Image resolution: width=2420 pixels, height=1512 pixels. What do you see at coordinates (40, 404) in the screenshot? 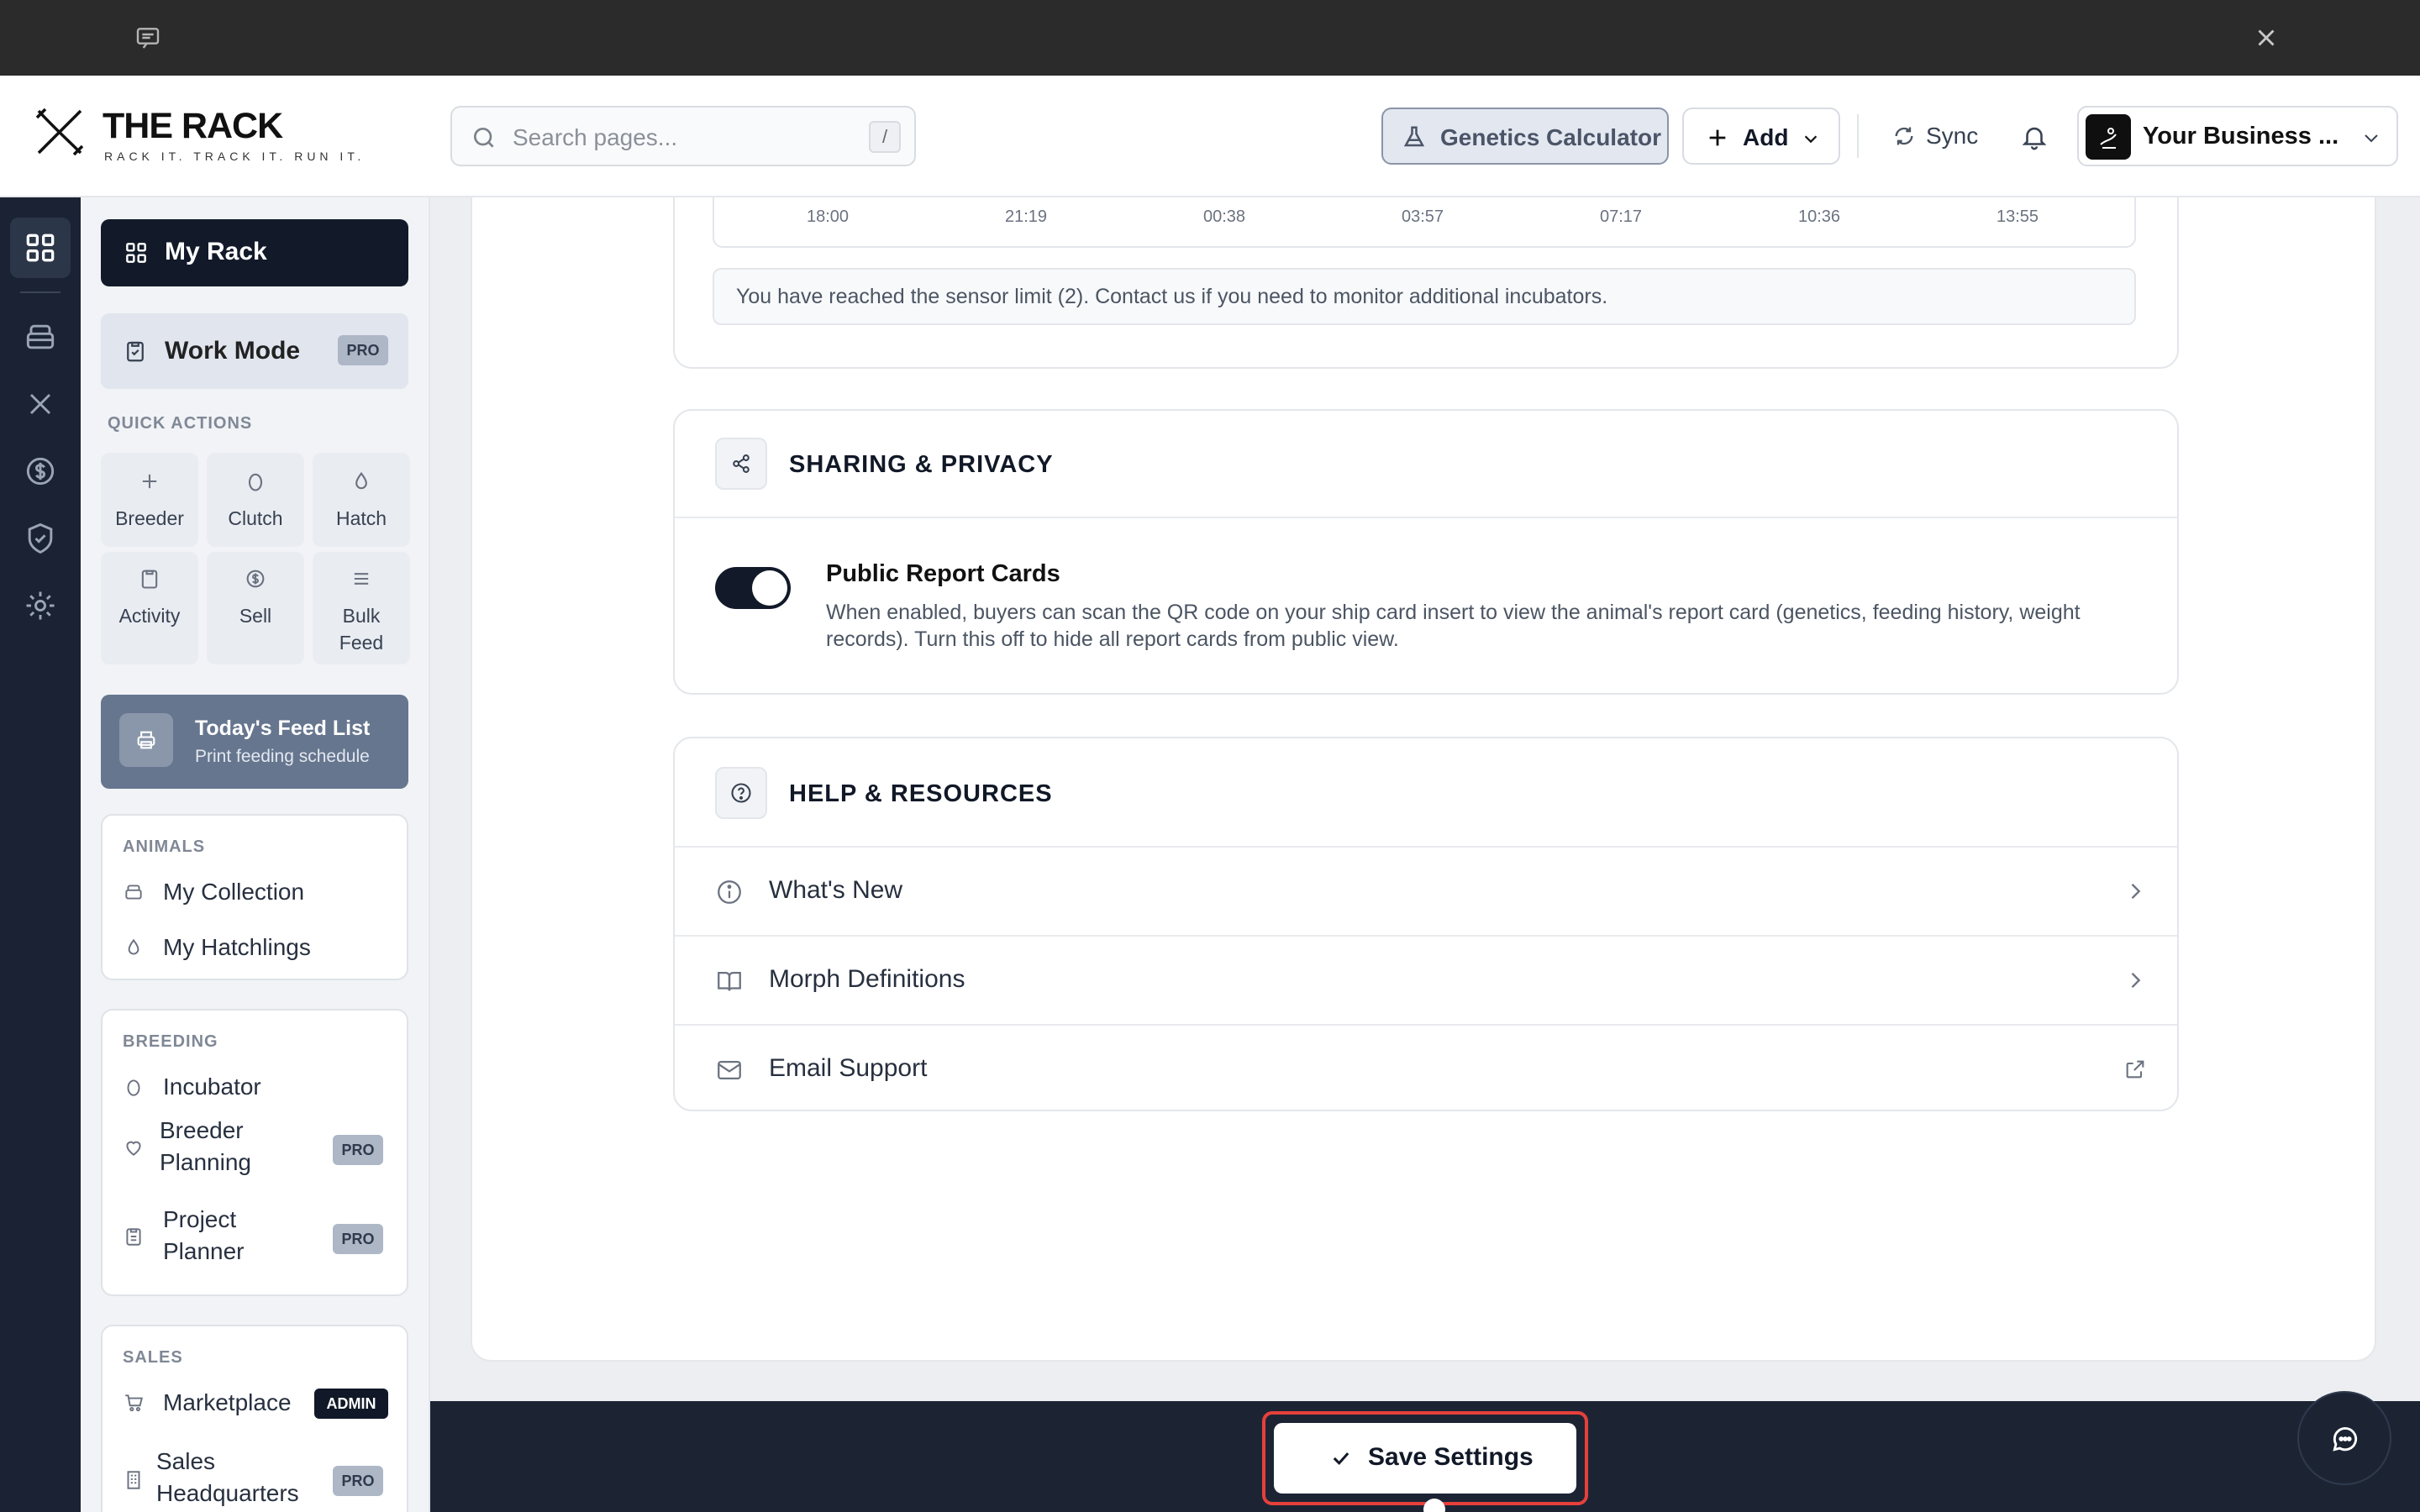
I see `breeding-icon` at bounding box center [40, 404].